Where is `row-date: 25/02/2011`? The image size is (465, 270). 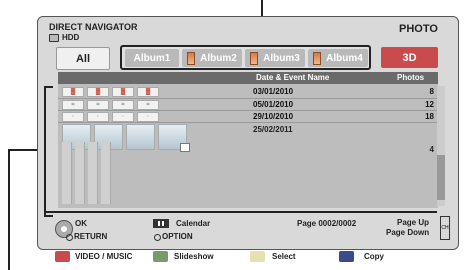 row-date: 25/02/2011 is located at coordinates (273, 129).